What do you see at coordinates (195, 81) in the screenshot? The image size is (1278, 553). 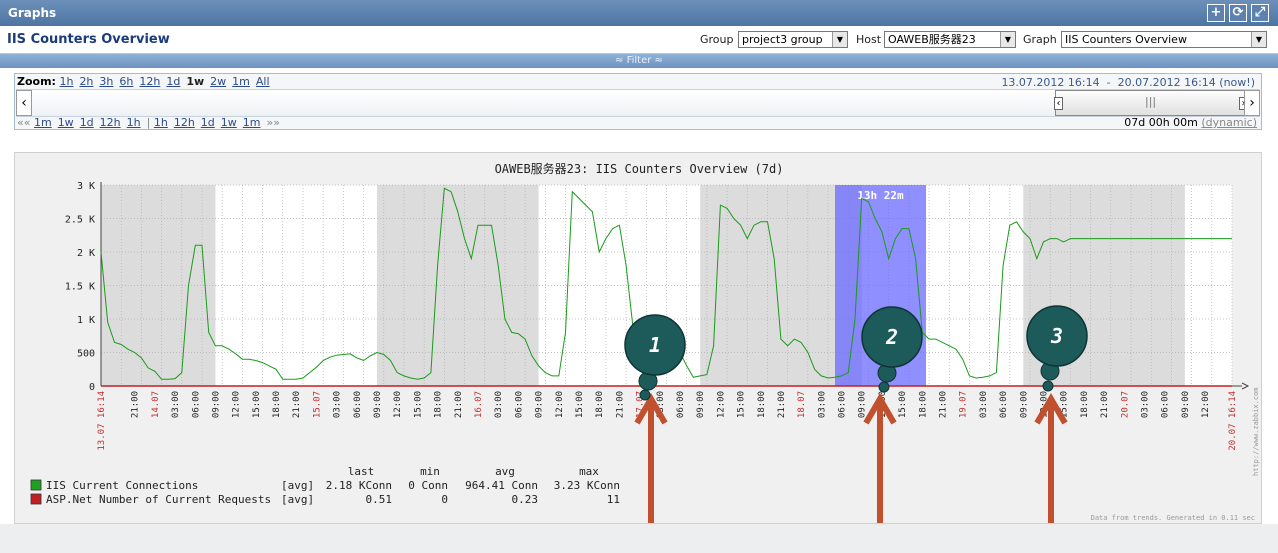 I see `zoom-option-6: 1w` at bounding box center [195, 81].